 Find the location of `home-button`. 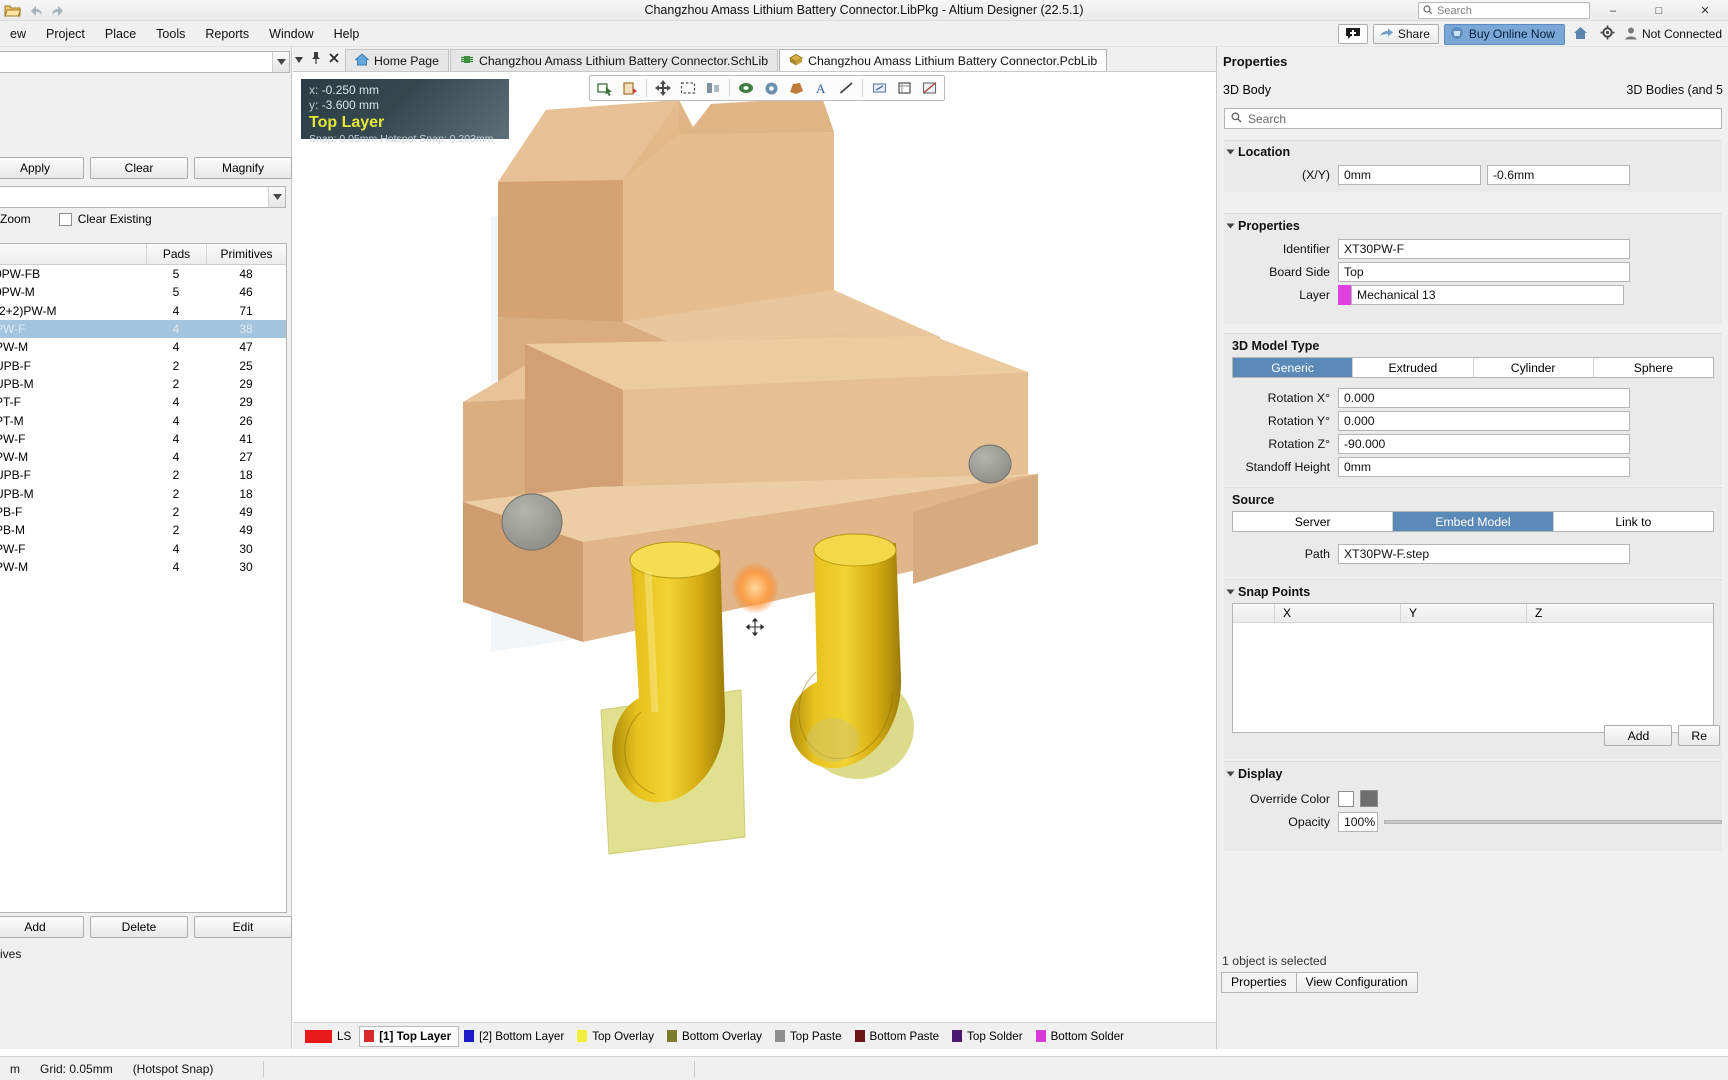

home-button is located at coordinates (1581, 34).